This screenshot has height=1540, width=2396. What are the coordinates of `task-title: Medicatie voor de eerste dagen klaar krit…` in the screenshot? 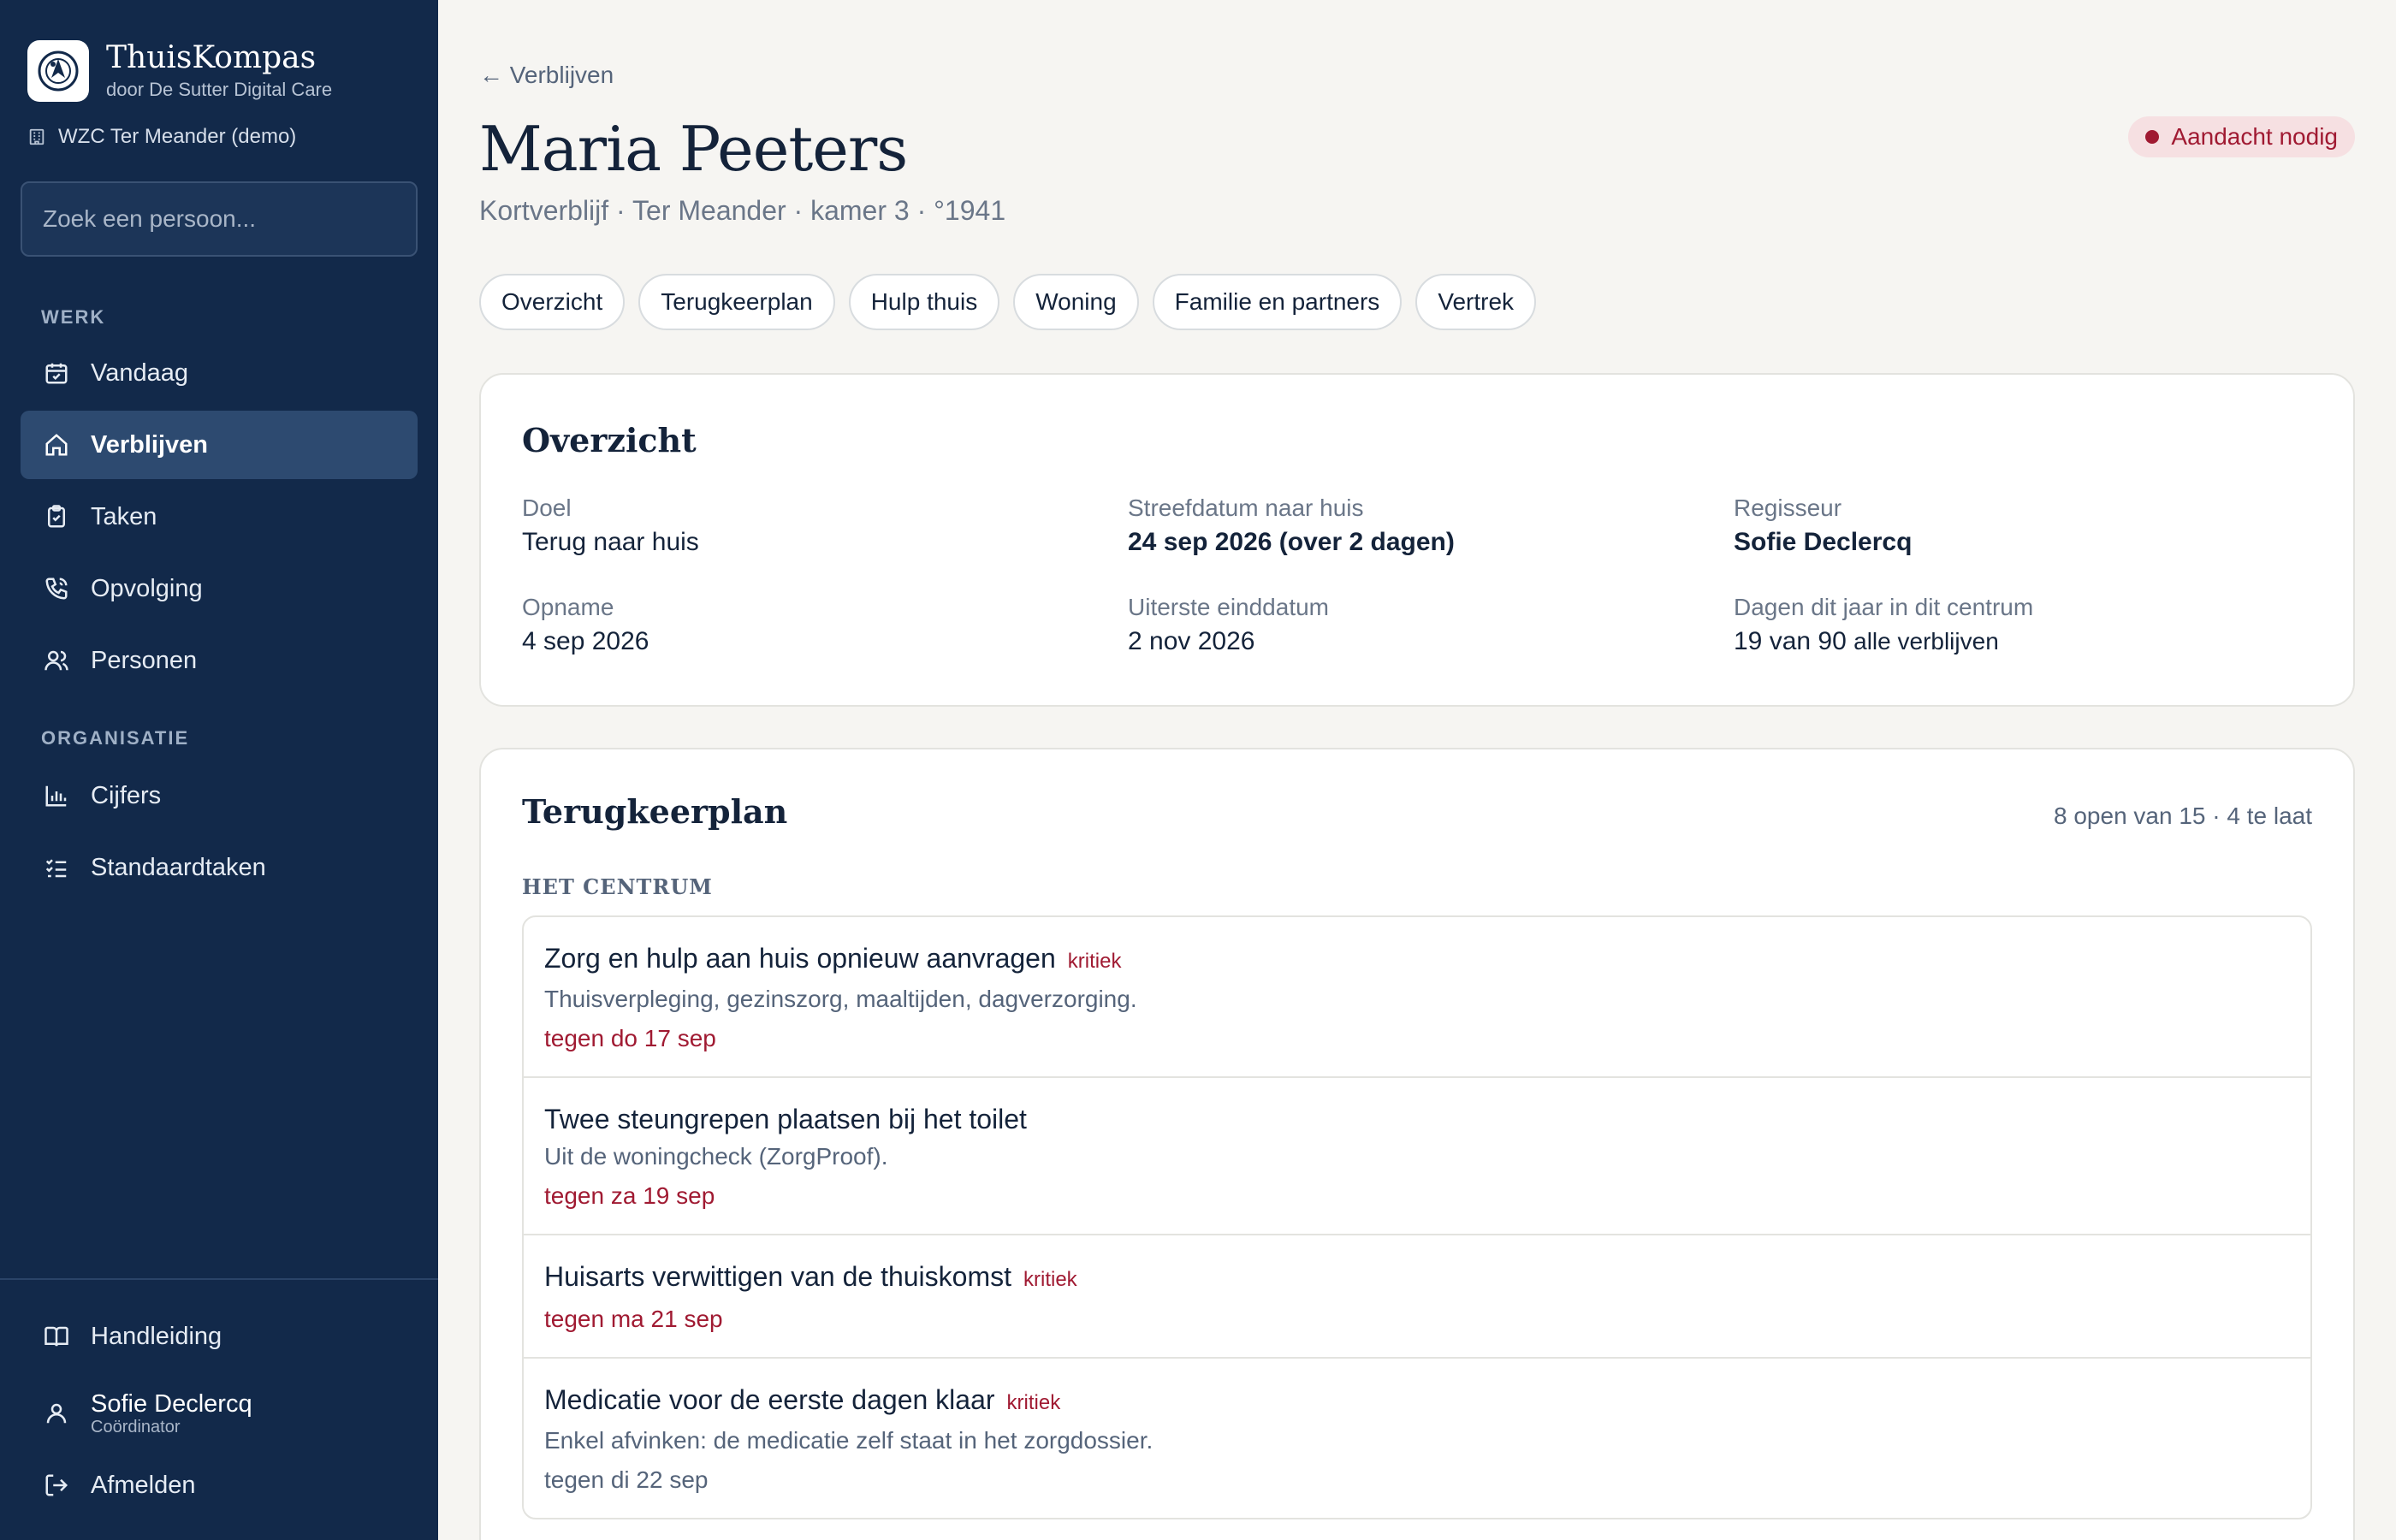 It's located at (1417, 1401).